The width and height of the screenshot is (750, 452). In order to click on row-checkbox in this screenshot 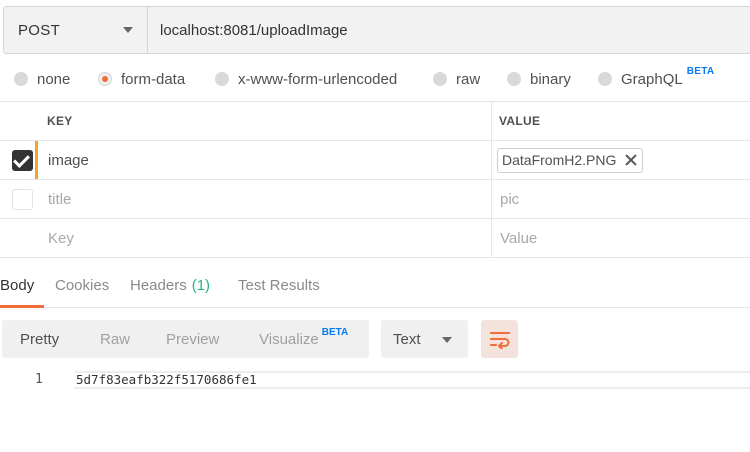, I will do `click(22, 199)`.